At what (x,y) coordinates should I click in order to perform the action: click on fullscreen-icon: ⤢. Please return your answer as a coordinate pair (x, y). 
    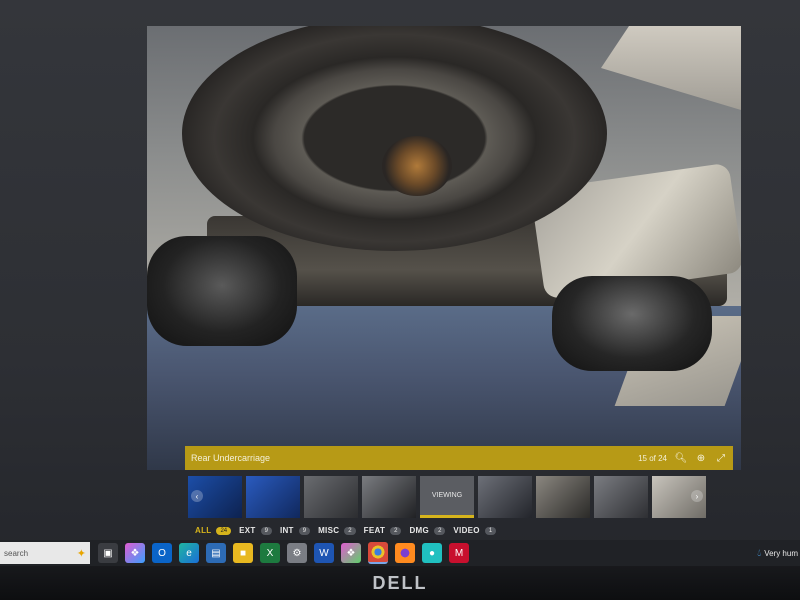
    Looking at the image, I should click on (721, 458).